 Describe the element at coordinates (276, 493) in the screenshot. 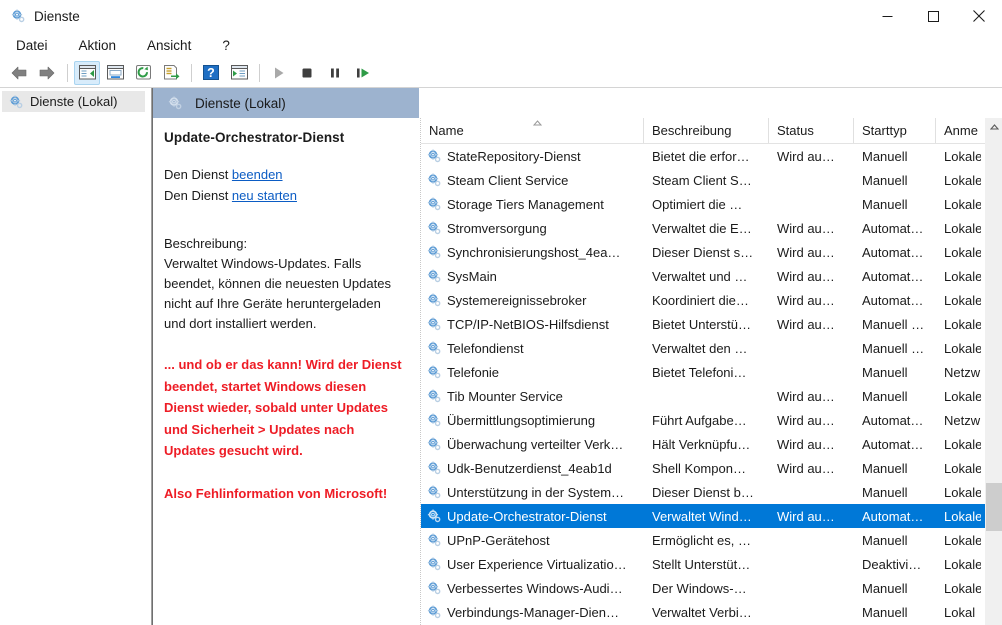

I see `annotation-text-2: Also Fehlinformation von Microsoft!` at that location.